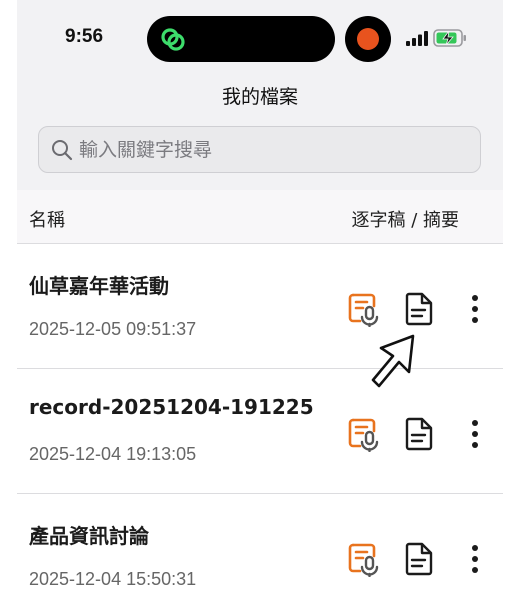 The height and width of the screenshot is (616, 520). I want to click on file-date: 2025-12-04 15:50:31, so click(113, 579).